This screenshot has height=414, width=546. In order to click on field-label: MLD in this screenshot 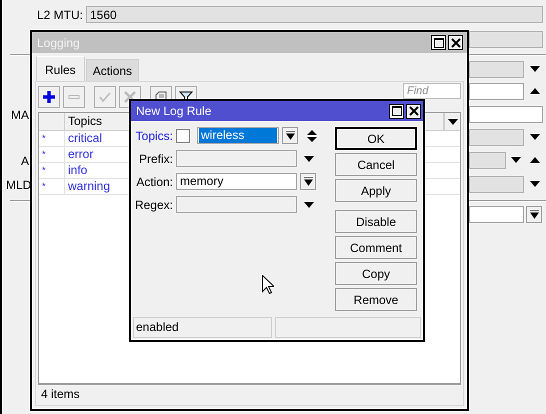, I will do `click(19, 185)`.